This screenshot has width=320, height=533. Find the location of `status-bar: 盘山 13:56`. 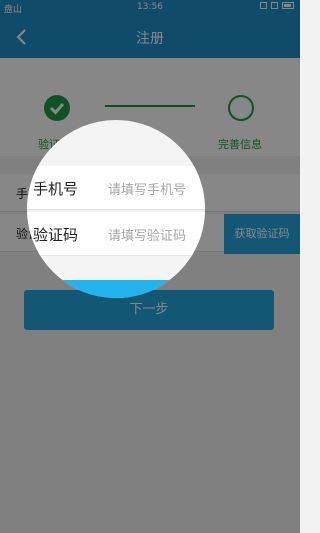

status-bar: 盘山 13:56 is located at coordinates (150, 8).